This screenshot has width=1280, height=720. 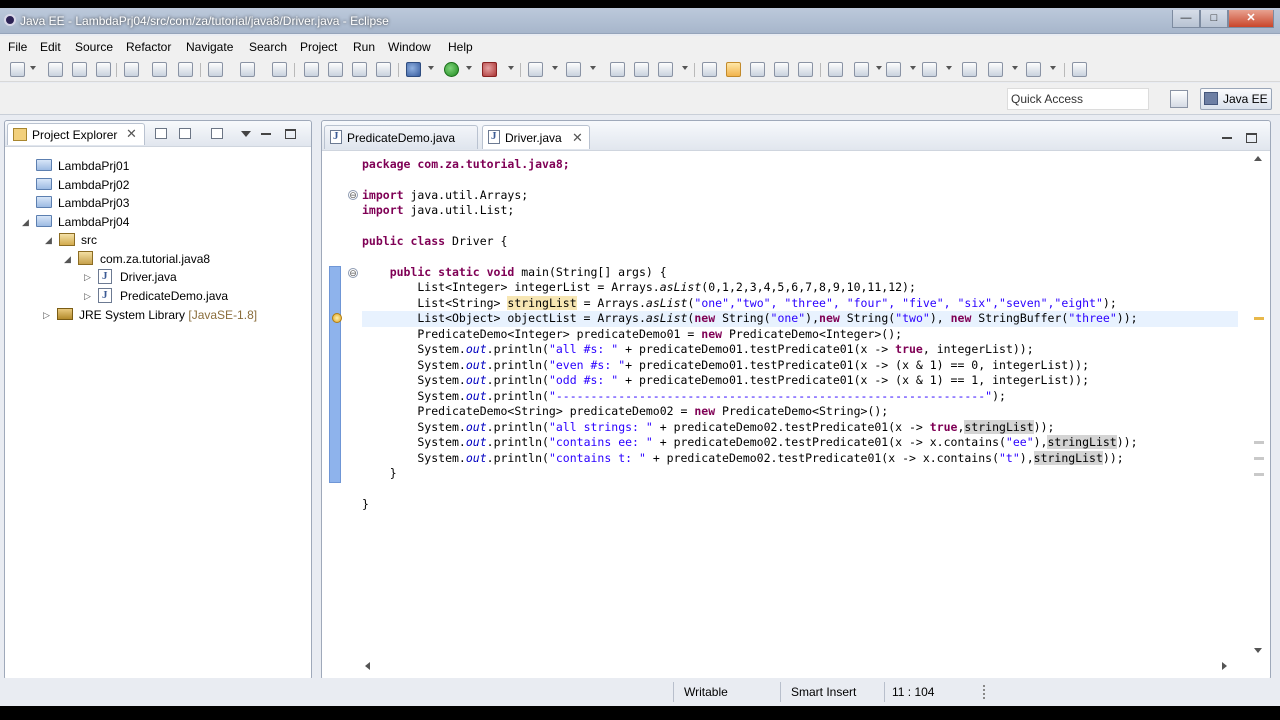 What do you see at coordinates (367, 666) in the screenshot?
I see `scroll-left-icon` at bounding box center [367, 666].